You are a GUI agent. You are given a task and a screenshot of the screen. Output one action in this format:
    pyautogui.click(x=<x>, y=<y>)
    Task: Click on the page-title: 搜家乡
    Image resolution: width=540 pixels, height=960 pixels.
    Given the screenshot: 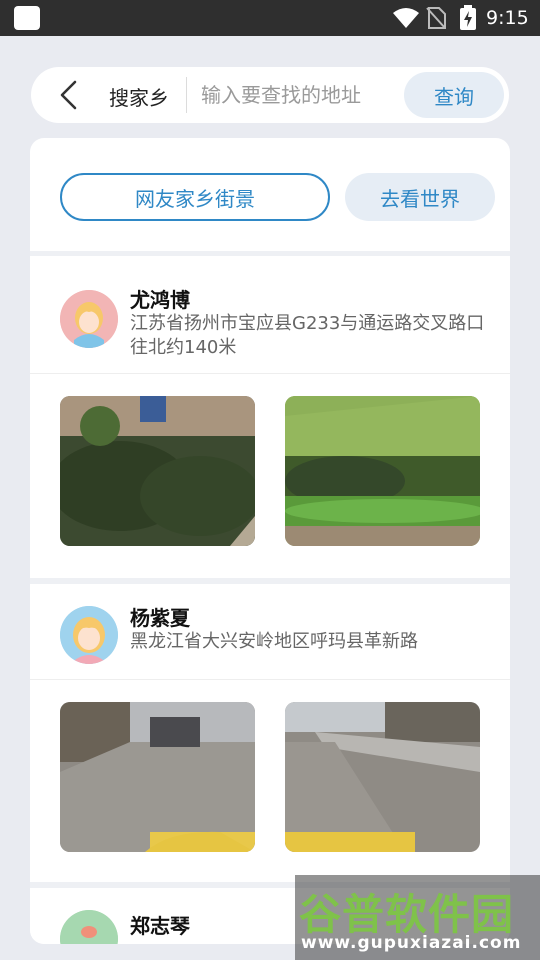 What is the action you would take?
    pyautogui.click(x=139, y=98)
    